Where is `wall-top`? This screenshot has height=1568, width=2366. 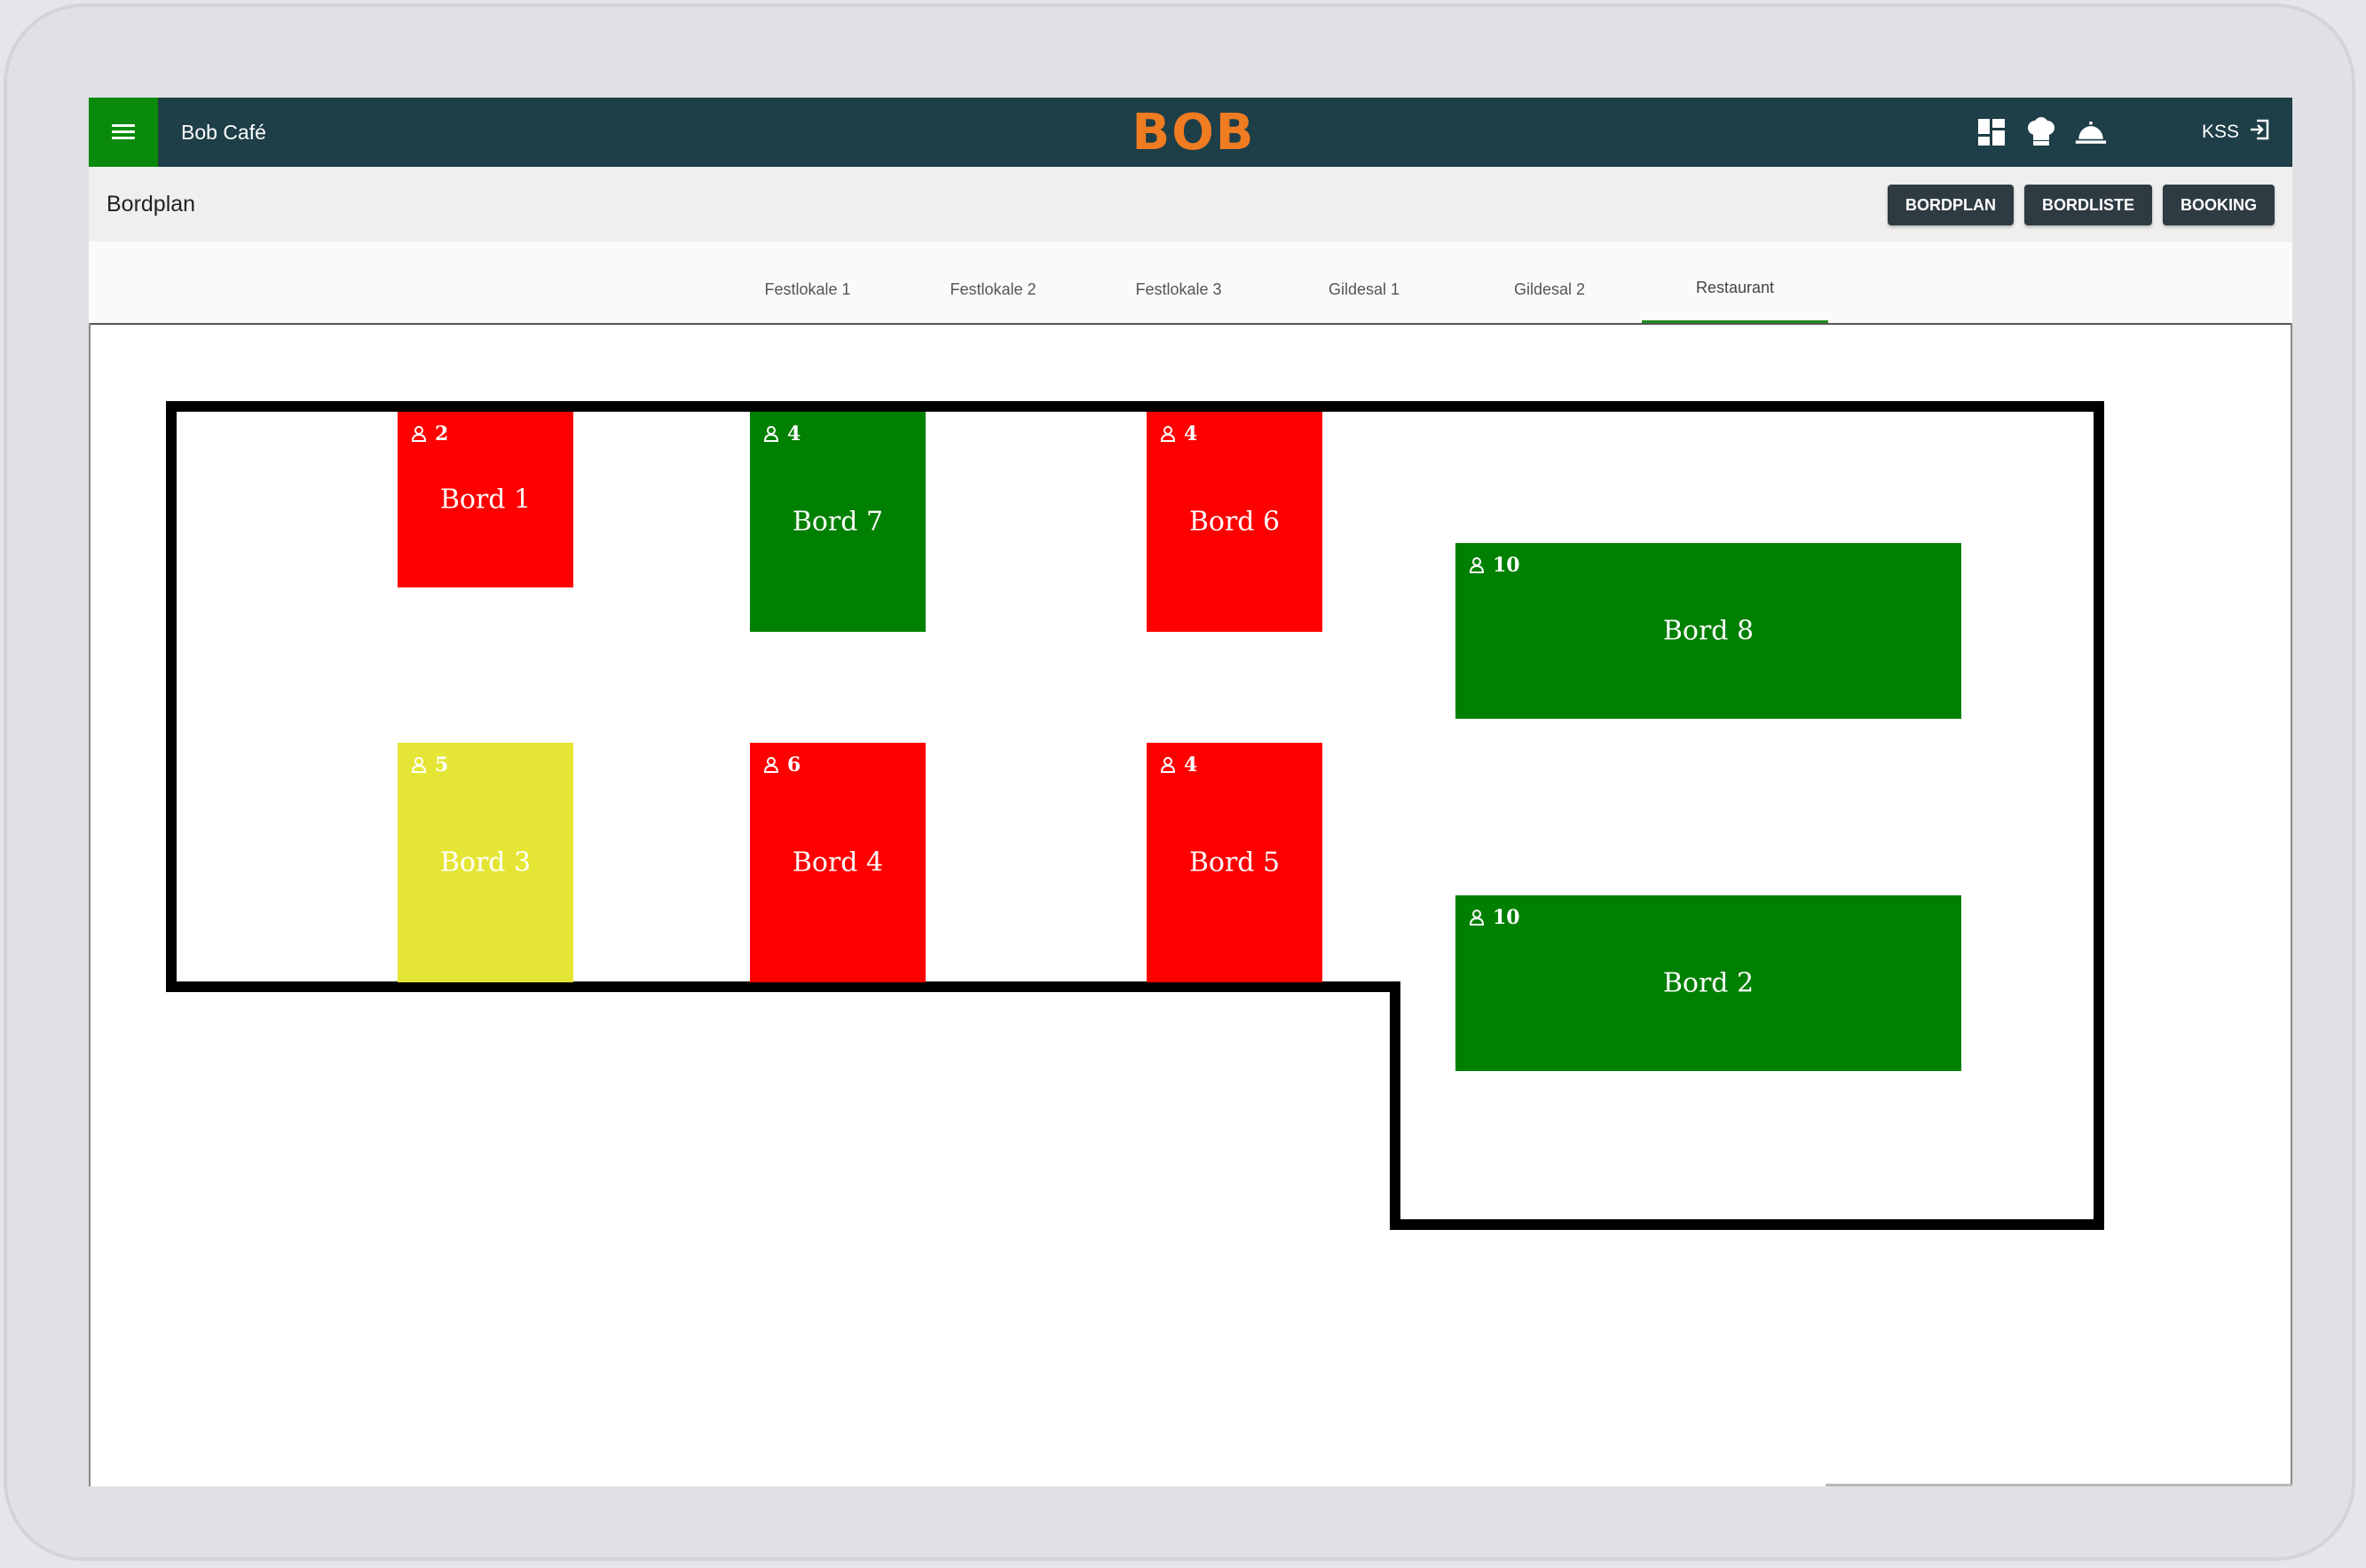
wall-top is located at coordinates (1135, 407).